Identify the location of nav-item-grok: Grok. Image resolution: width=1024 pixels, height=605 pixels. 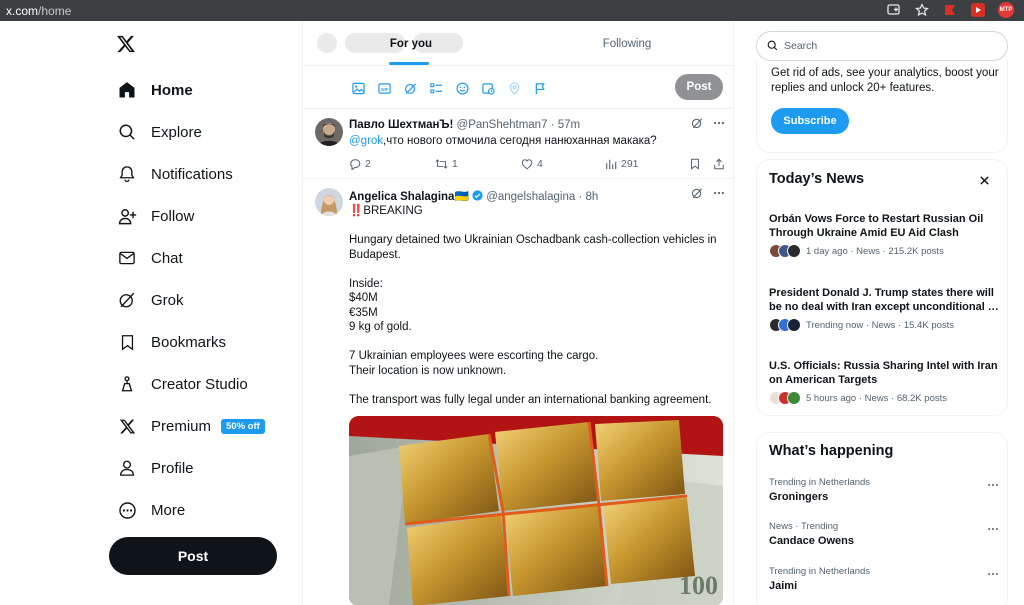
(150, 300).